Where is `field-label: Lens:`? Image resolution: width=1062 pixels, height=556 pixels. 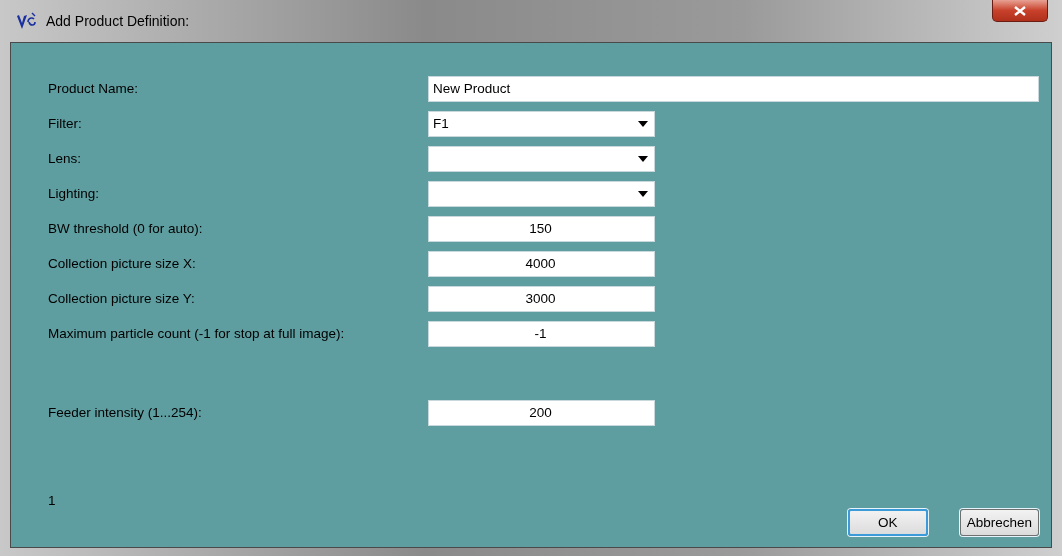
field-label: Lens: is located at coordinates (65, 158).